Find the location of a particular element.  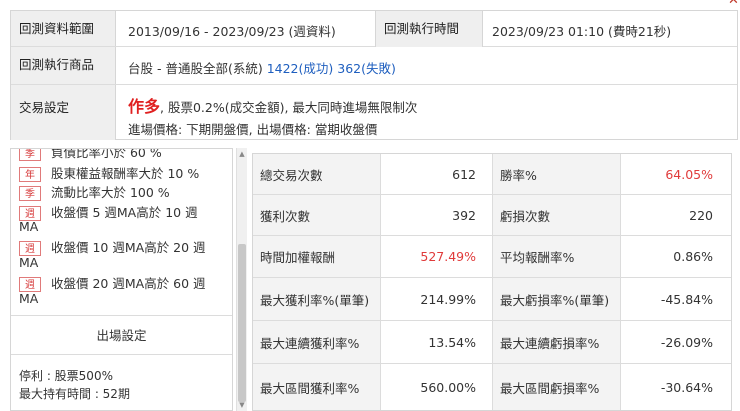

stat-value: 220 is located at coordinates (701, 215).